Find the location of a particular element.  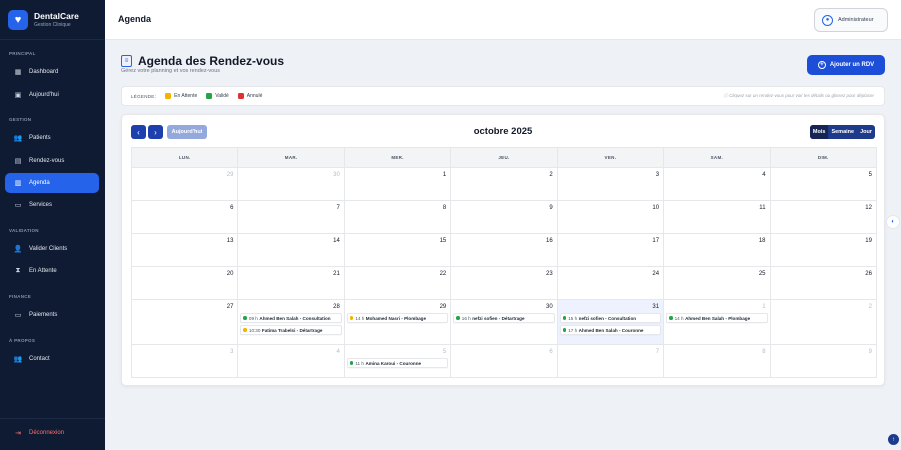

sidebar-item-aujourdhui: ▣ Aujourd'hui is located at coordinates (52, 95).